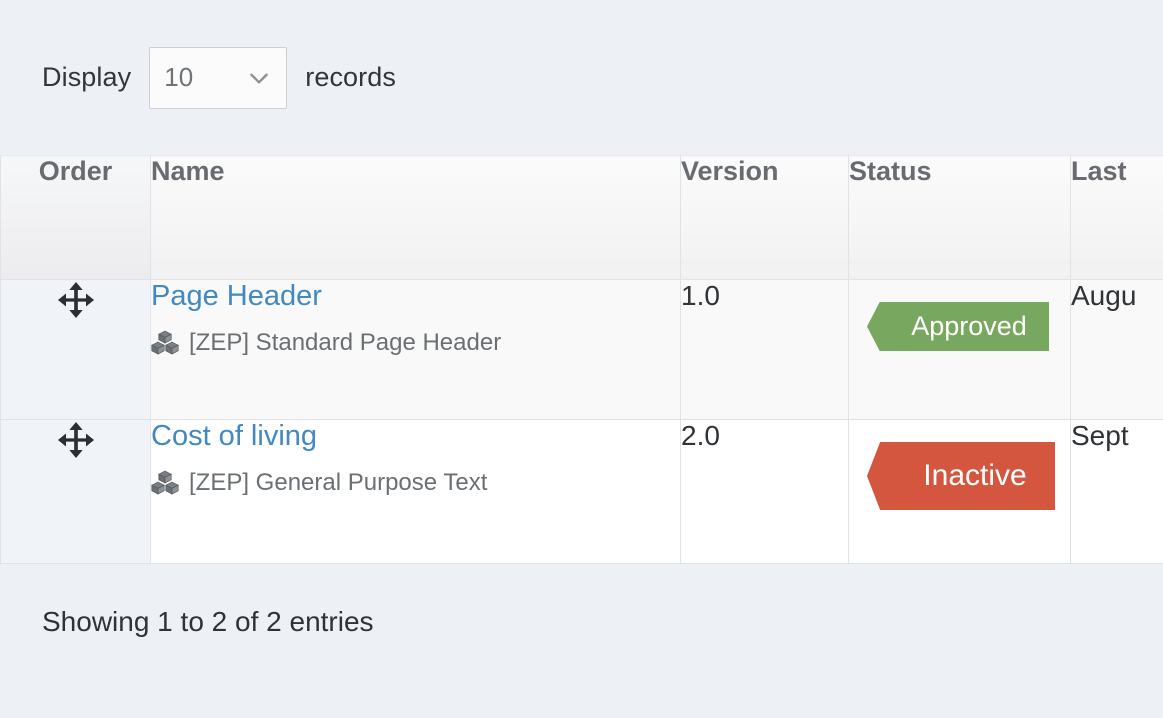 Image resolution: width=1163 pixels, height=718 pixels. I want to click on row-status-cell: Inactive, so click(959, 491).